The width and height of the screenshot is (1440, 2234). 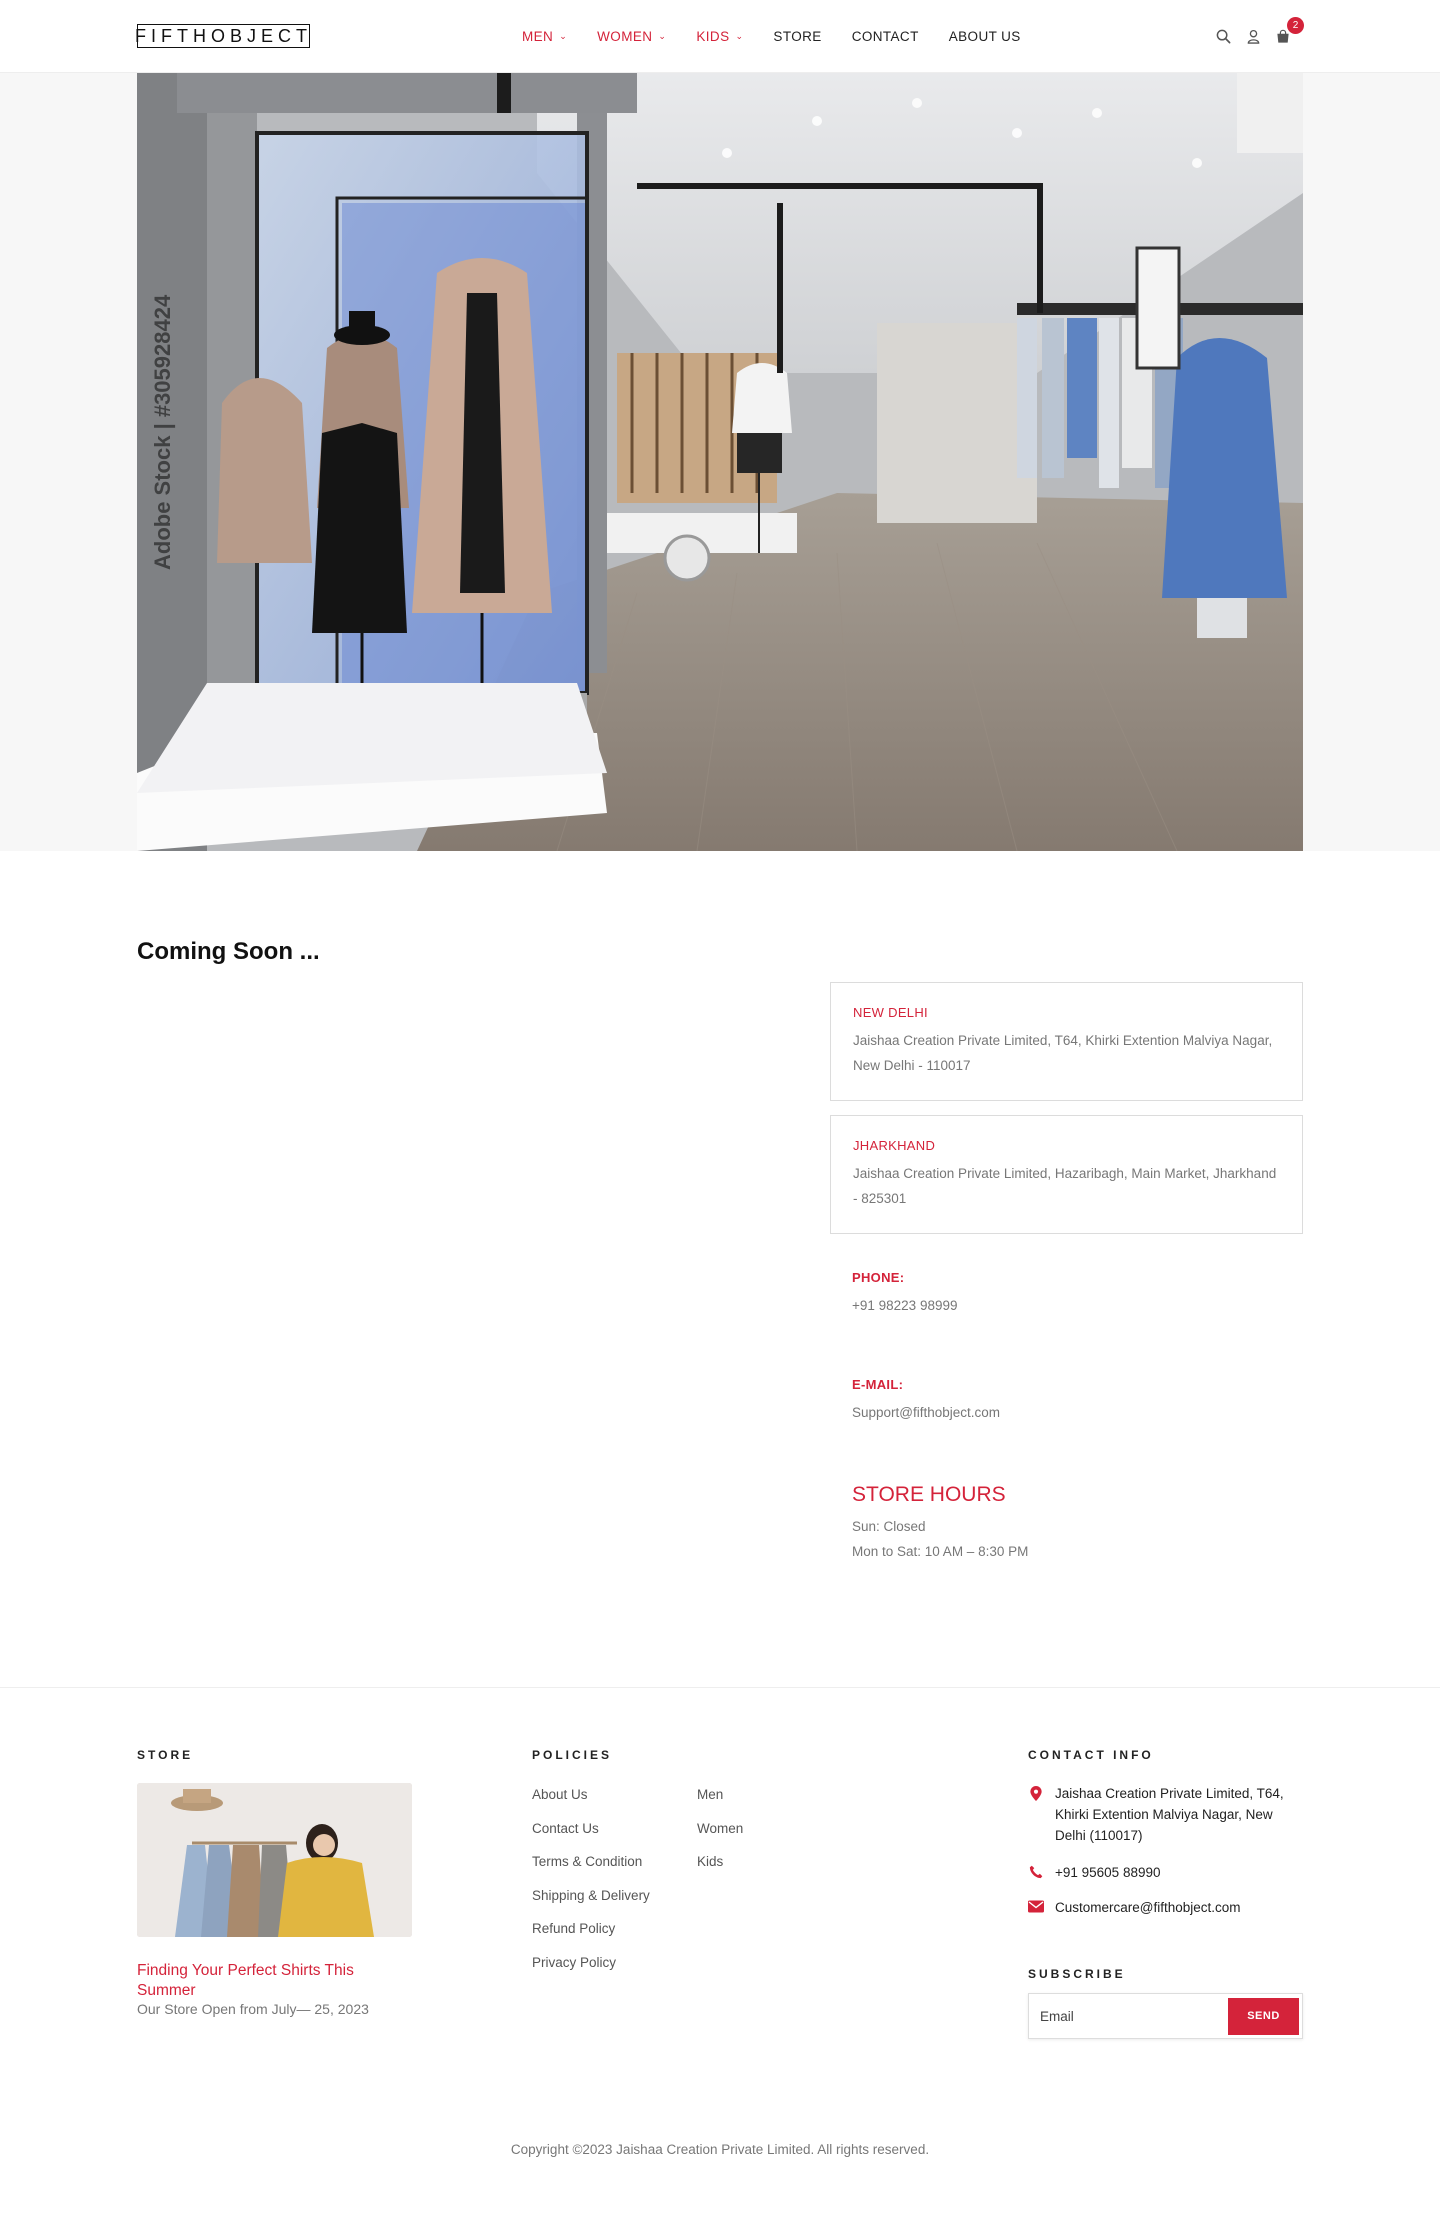 I want to click on policy-link-privacy: Privacy Policy, so click(x=591, y=1969).